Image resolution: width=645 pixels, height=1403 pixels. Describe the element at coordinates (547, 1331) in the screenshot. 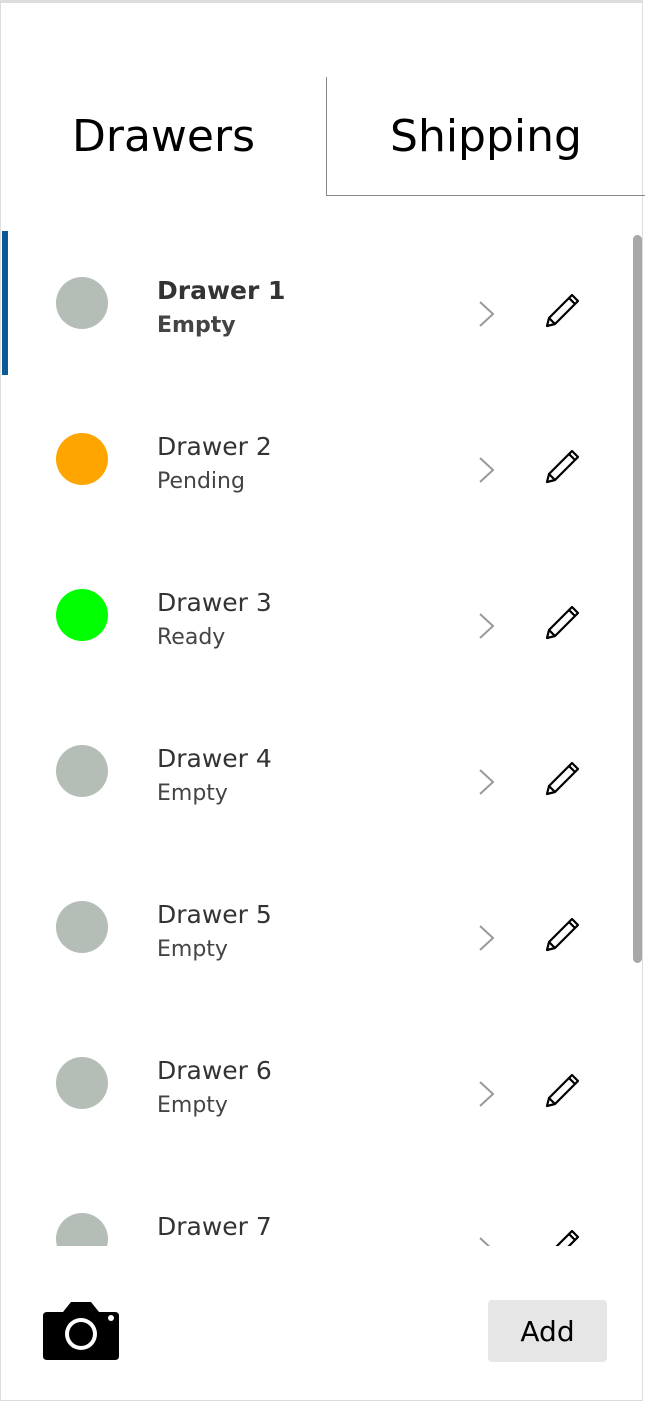

I see `add-button: Add` at that location.